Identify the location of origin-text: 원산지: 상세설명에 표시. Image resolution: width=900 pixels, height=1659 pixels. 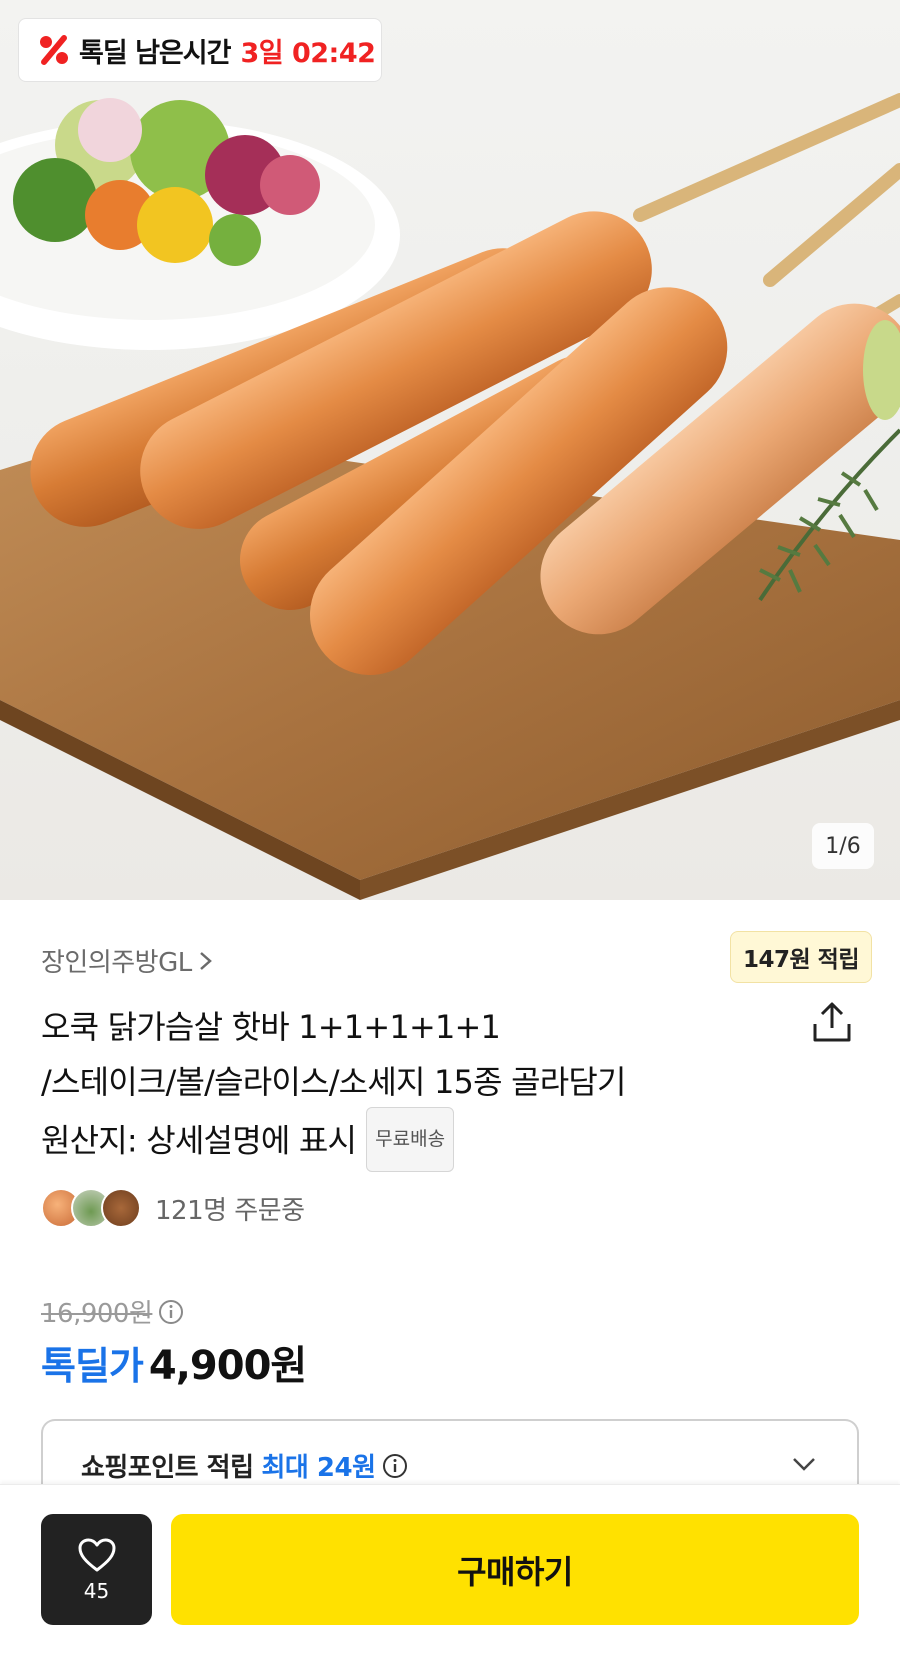
(199, 1140).